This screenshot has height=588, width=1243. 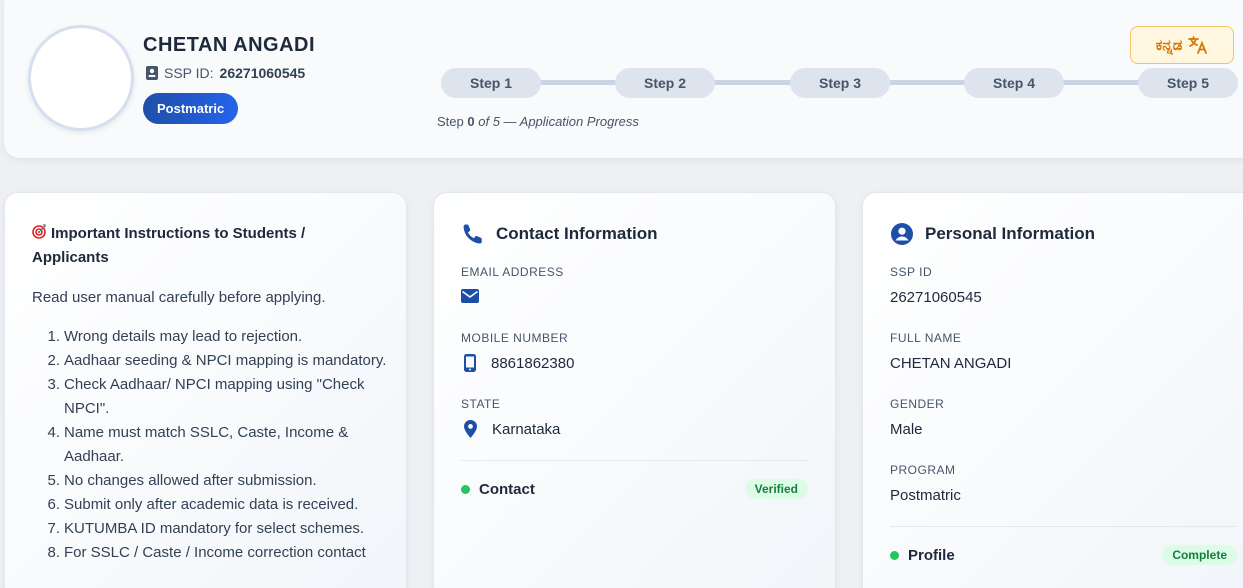 What do you see at coordinates (1198, 45) in the screenshot?
I see `translate-icon` at bounding box center [1198, 45].